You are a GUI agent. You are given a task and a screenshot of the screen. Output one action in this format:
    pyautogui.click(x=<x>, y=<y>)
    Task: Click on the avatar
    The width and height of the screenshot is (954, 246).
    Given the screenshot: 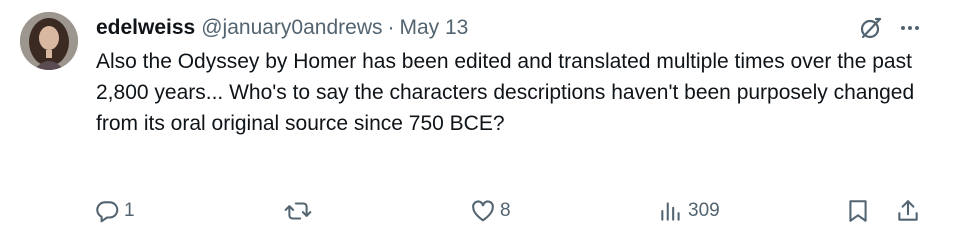 What is the action you would take?
    pyautogui.click(x=49, y=41)
    